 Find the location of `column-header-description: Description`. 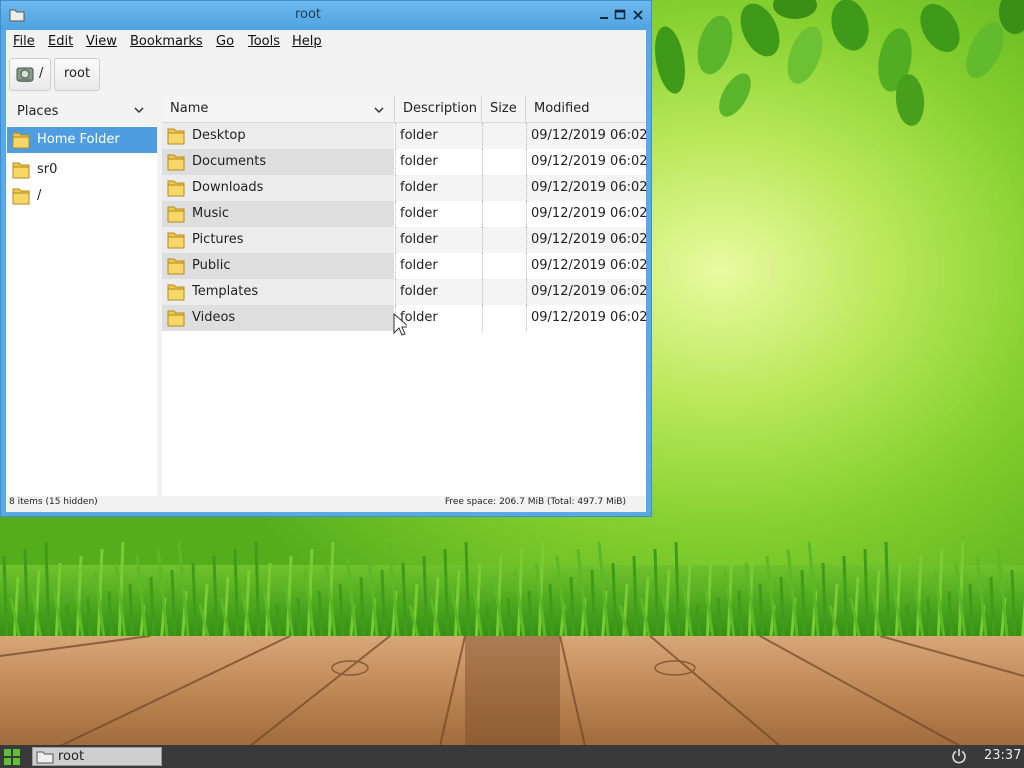

column-header-description: Description is located at coordinates (438, 109).